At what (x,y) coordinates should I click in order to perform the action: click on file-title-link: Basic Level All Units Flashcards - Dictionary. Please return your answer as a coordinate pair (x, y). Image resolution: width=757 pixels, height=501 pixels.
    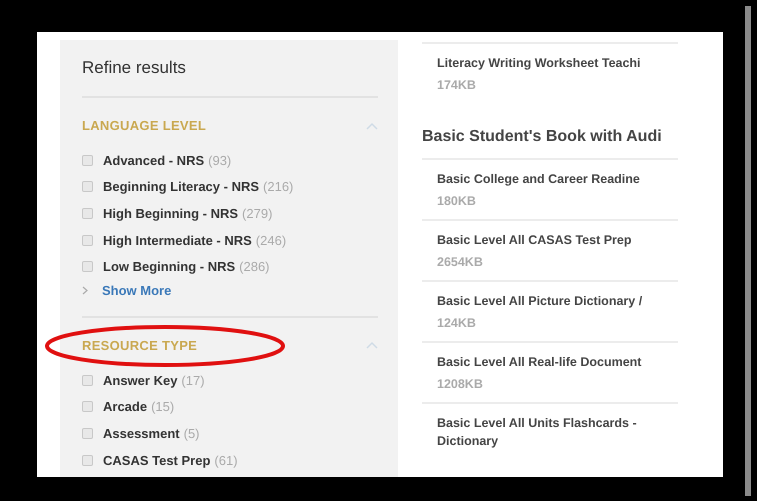
    Looking at the image, I should click on (557, 432).